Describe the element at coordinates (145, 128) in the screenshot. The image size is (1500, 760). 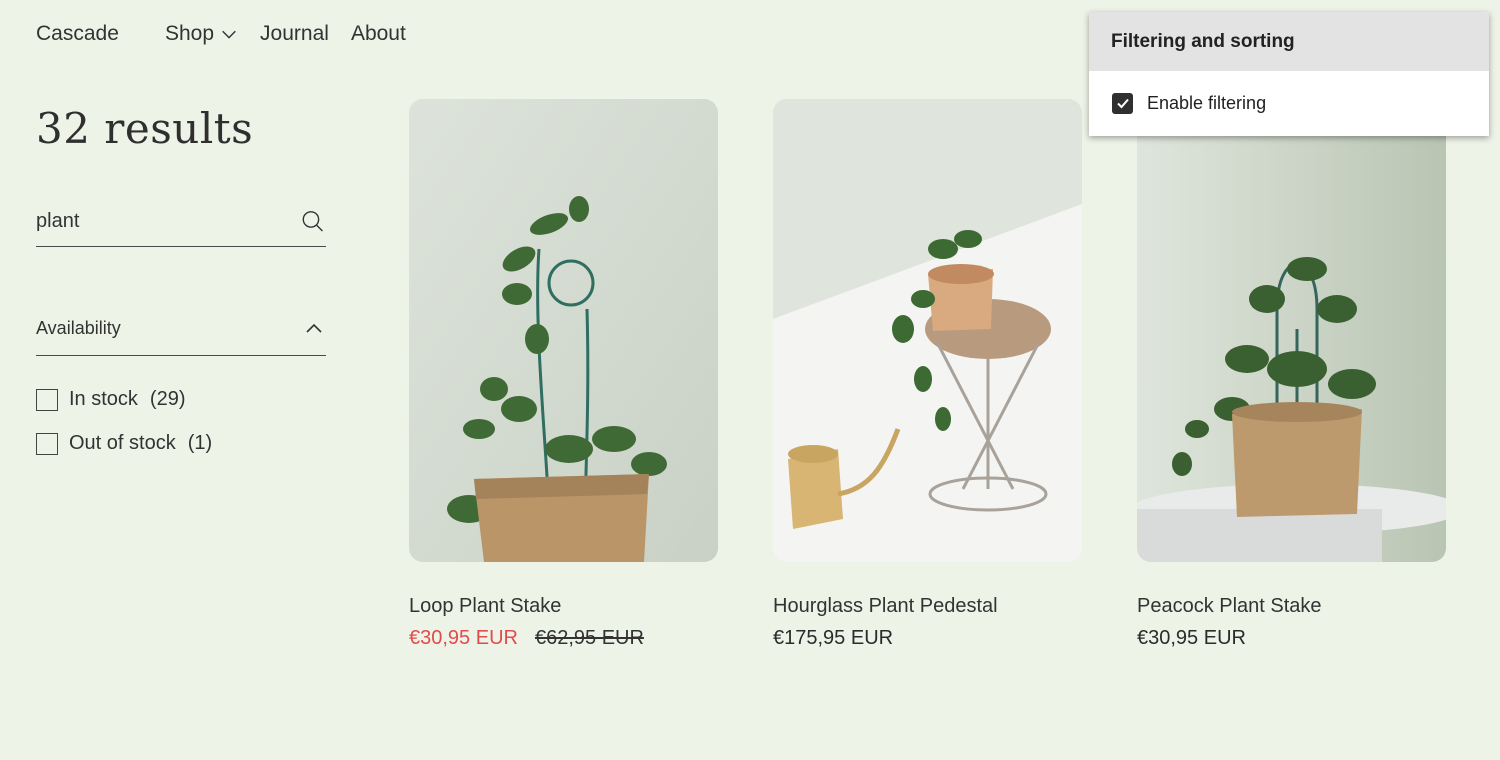
I see `results-count-heading: 32 results` at that location.